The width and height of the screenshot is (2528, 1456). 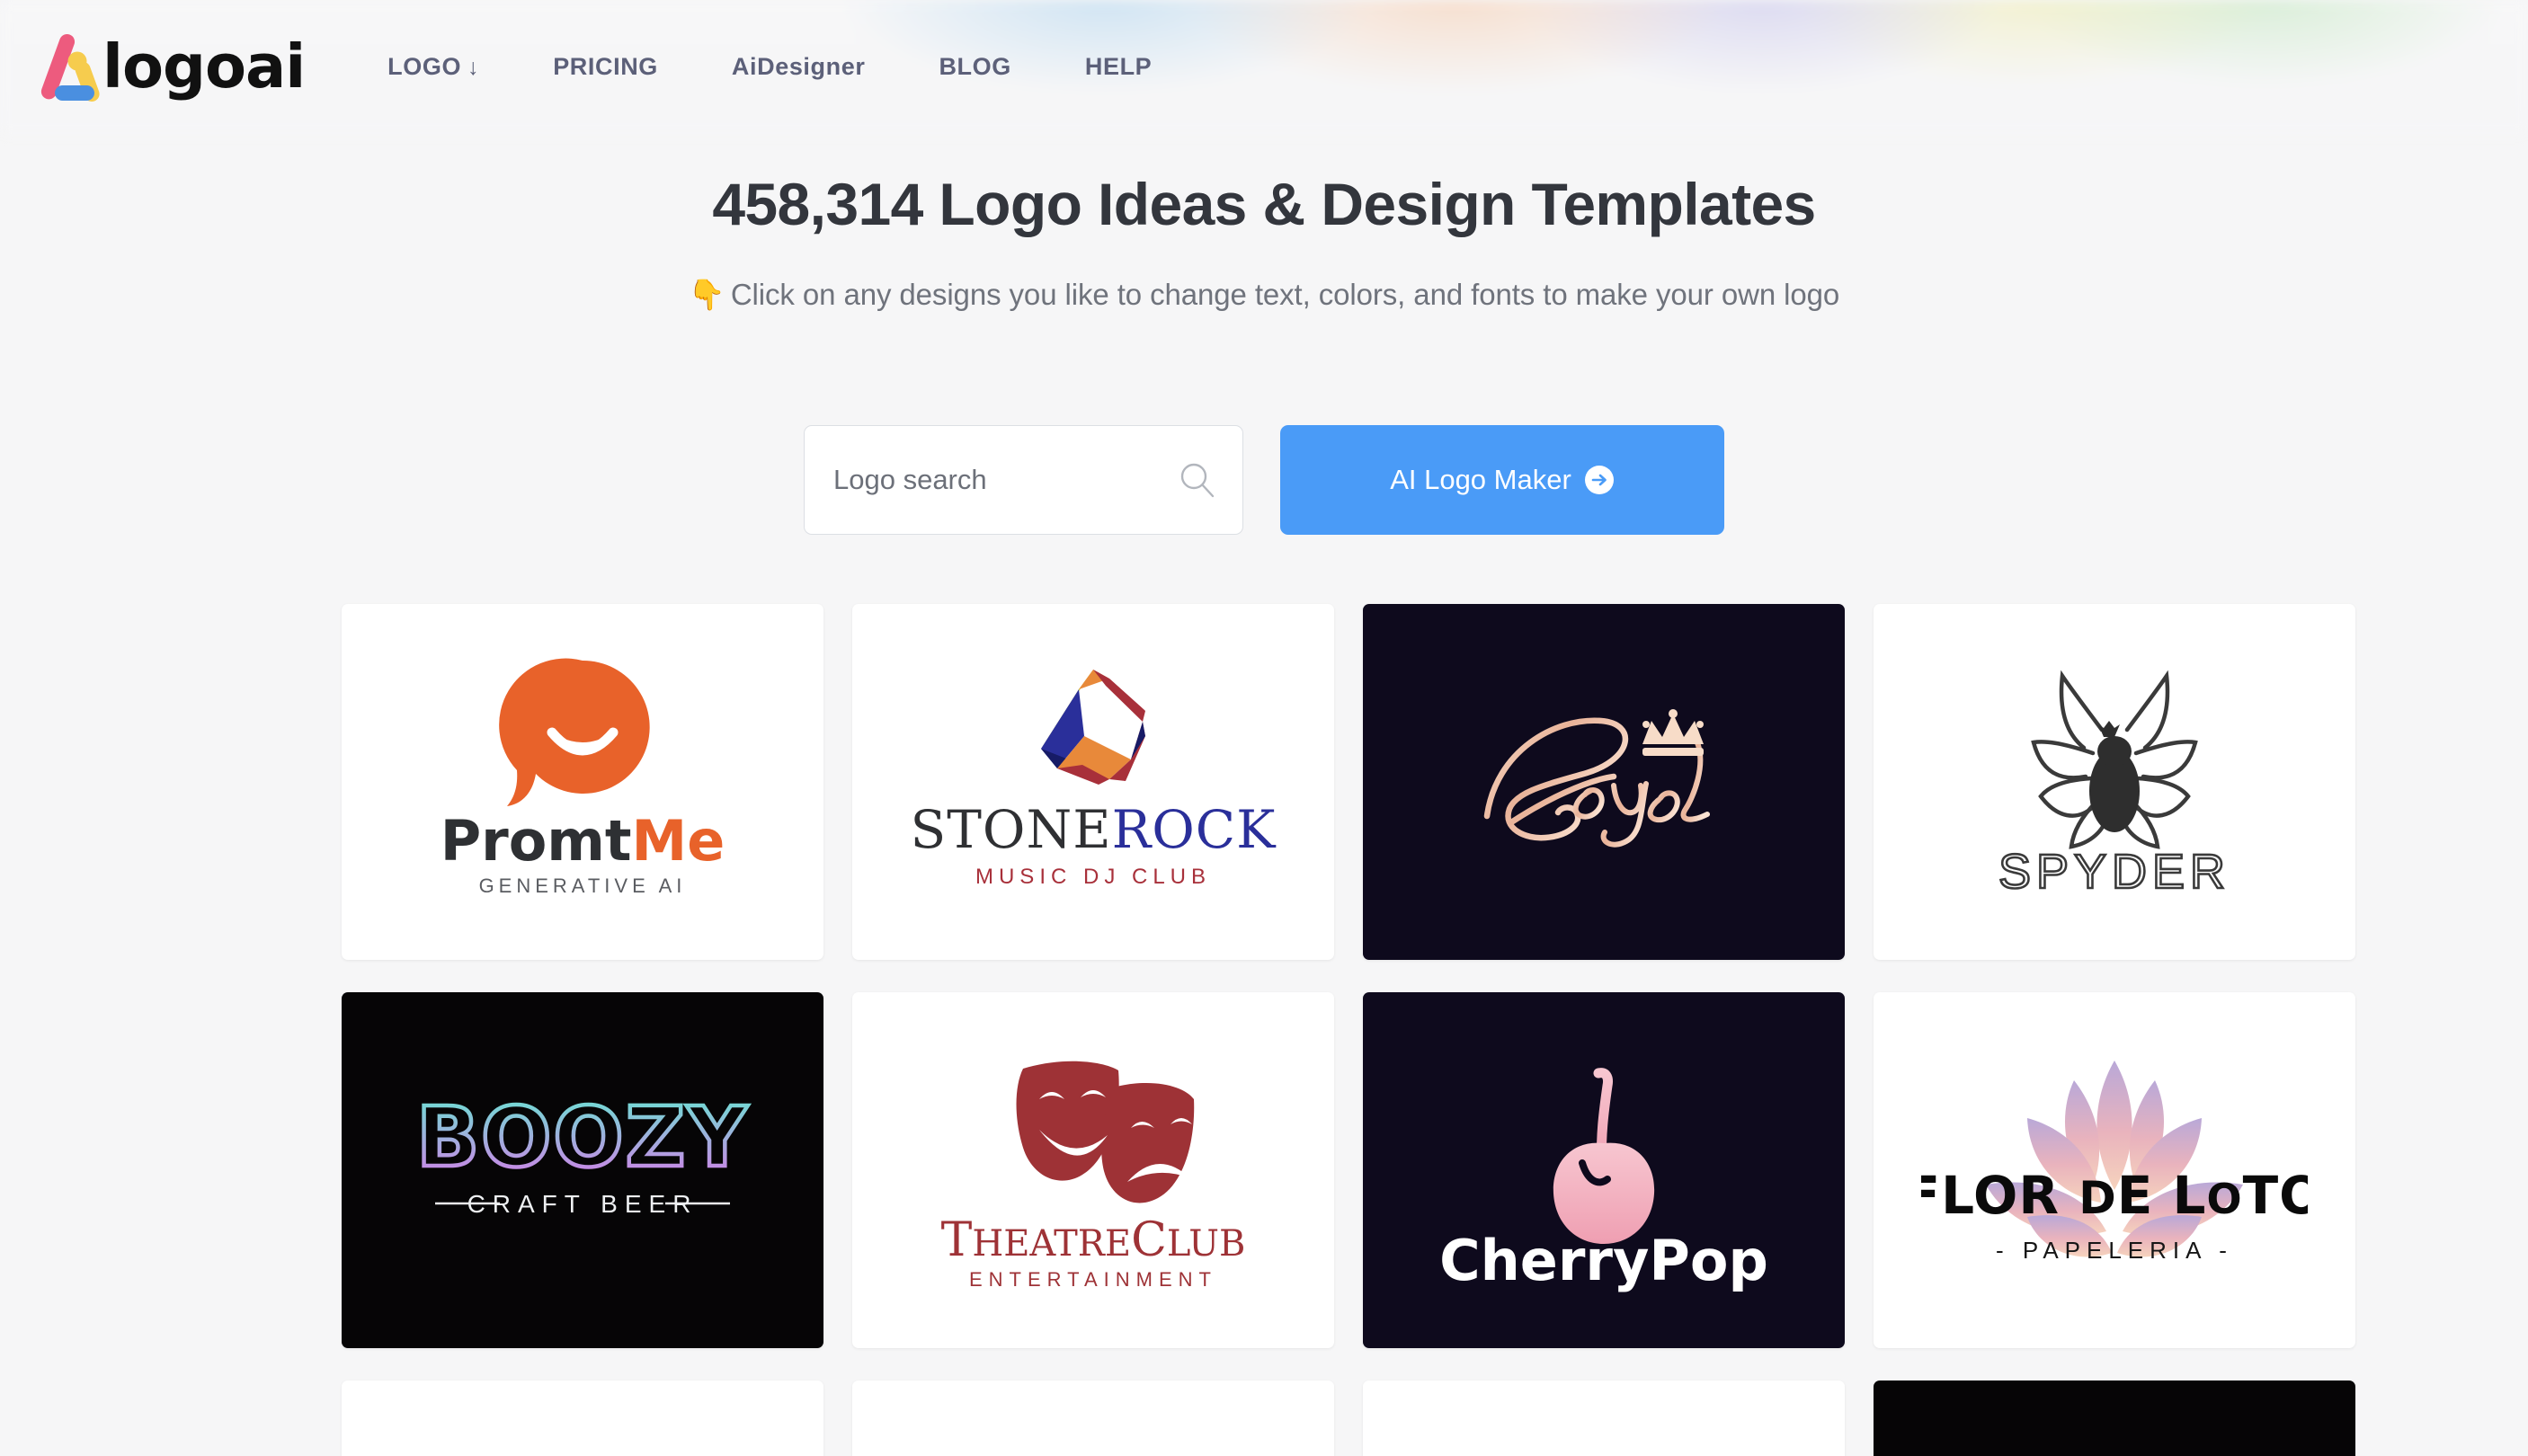 I want to click on ai-logo-maker-button: AI Logo Maker, so click(x=1502, y=480).